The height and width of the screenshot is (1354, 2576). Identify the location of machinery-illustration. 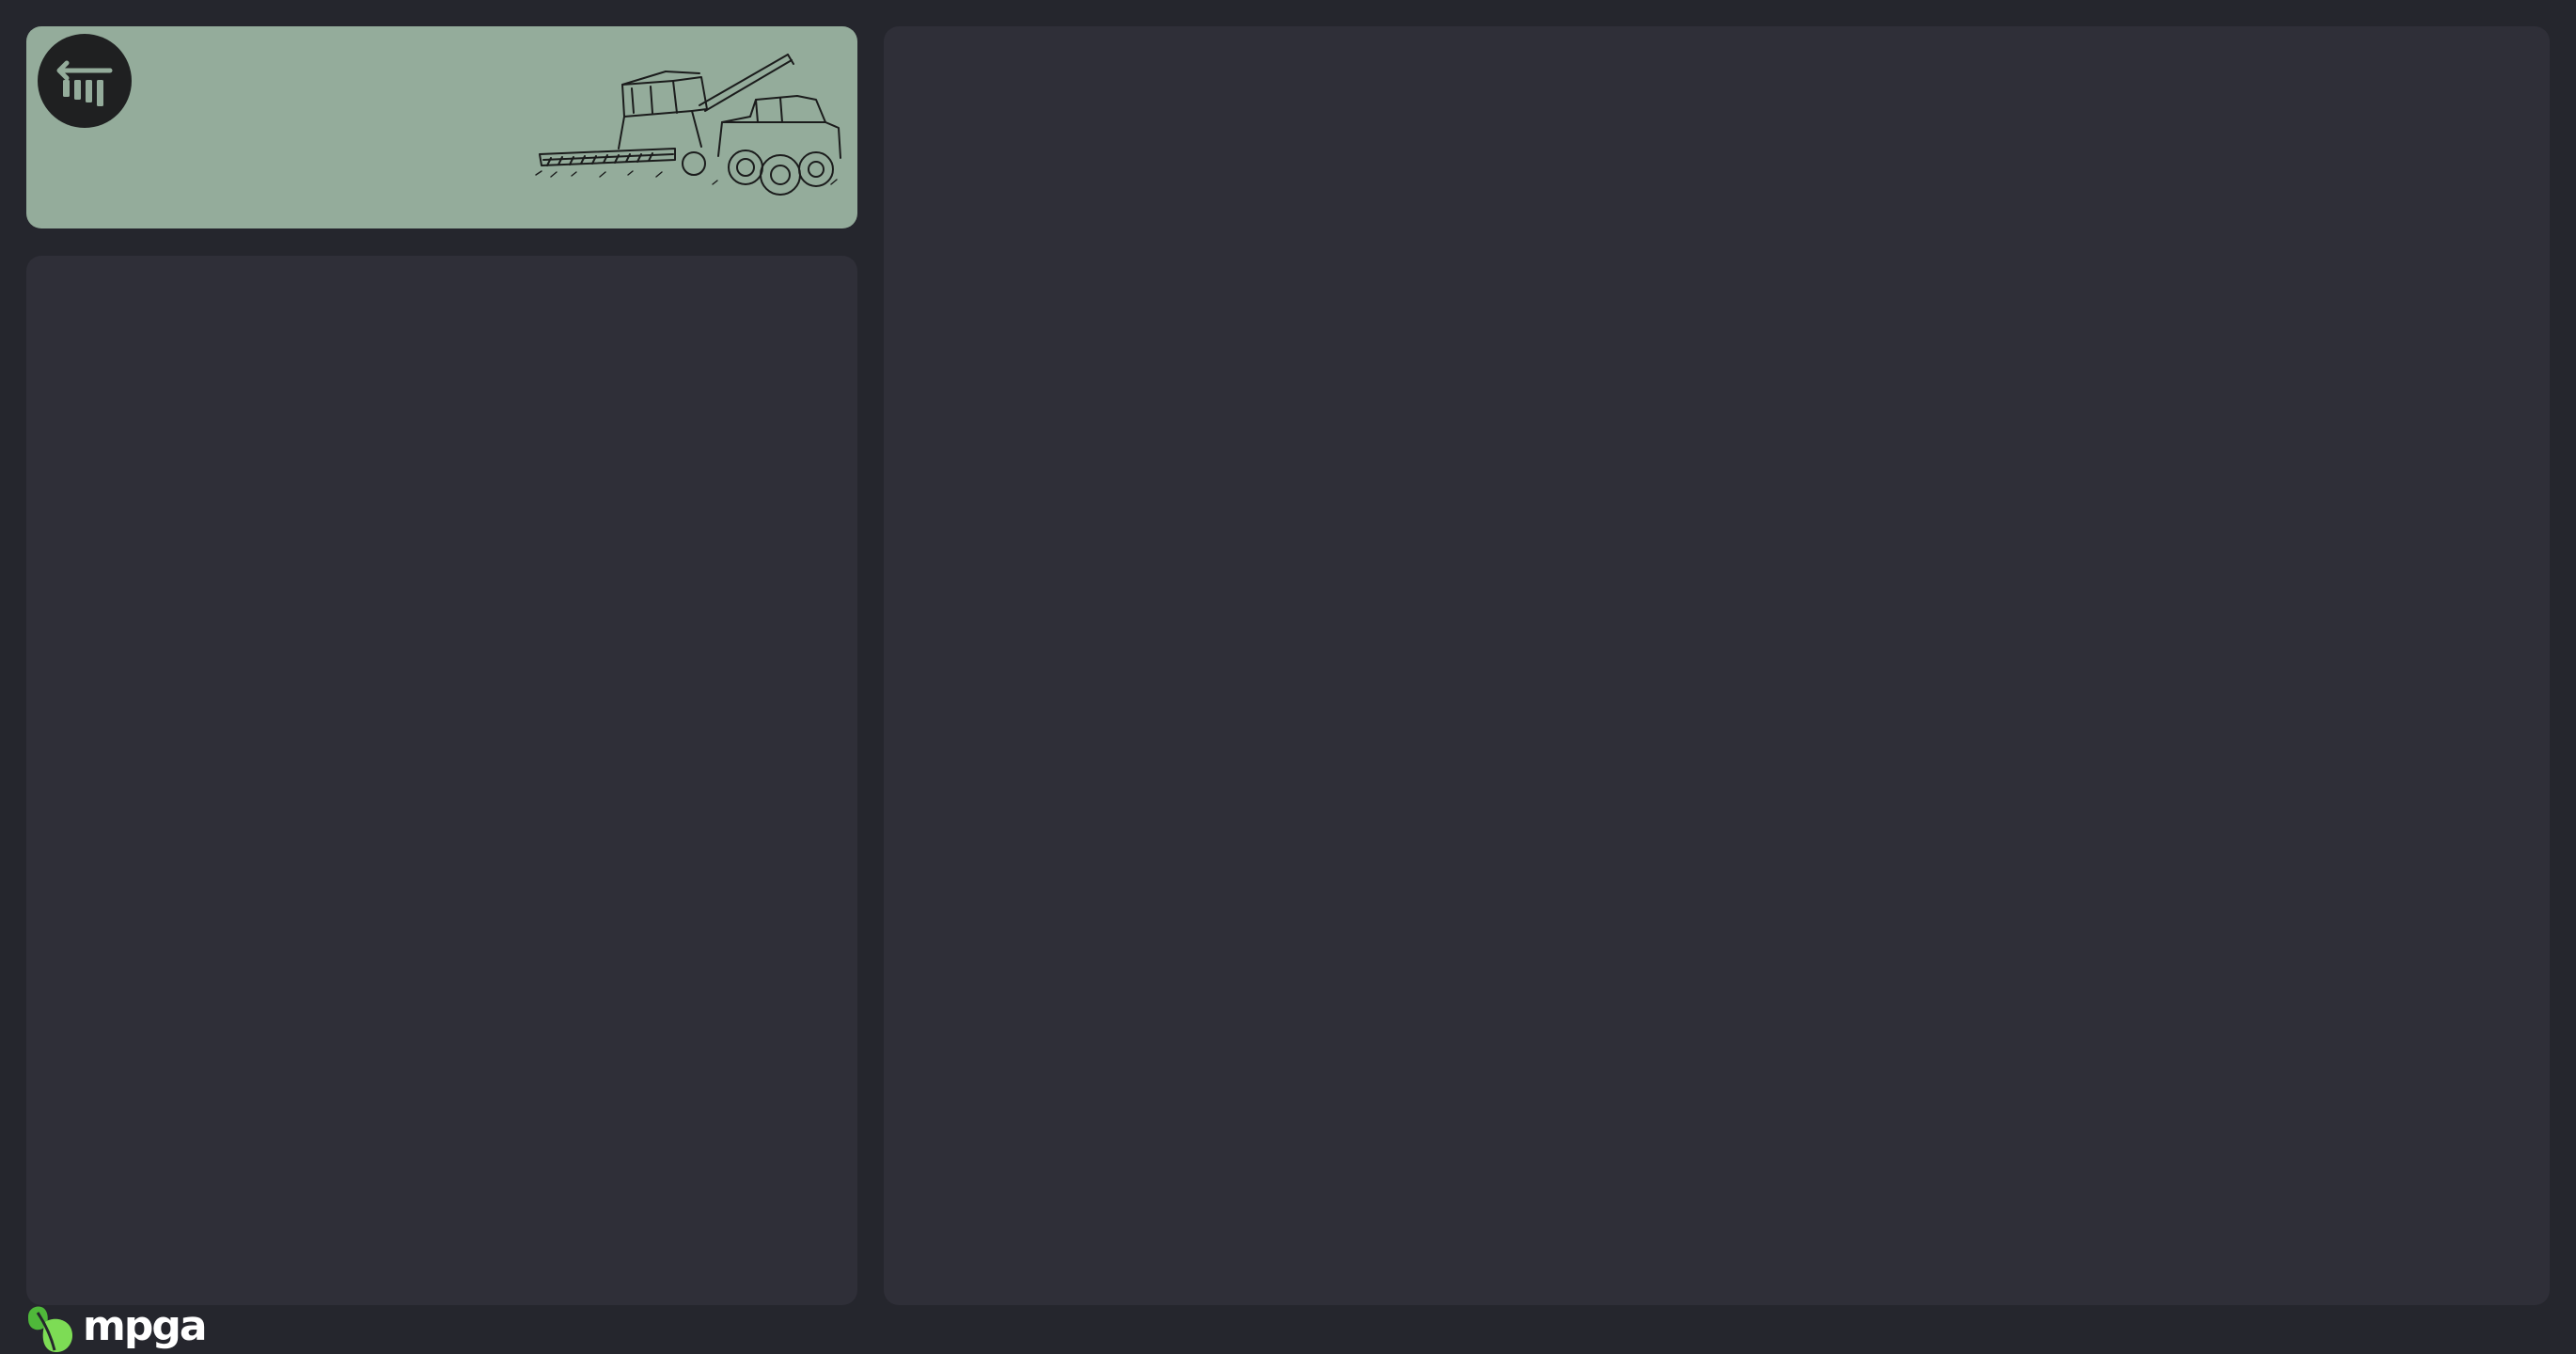
(688, 125).